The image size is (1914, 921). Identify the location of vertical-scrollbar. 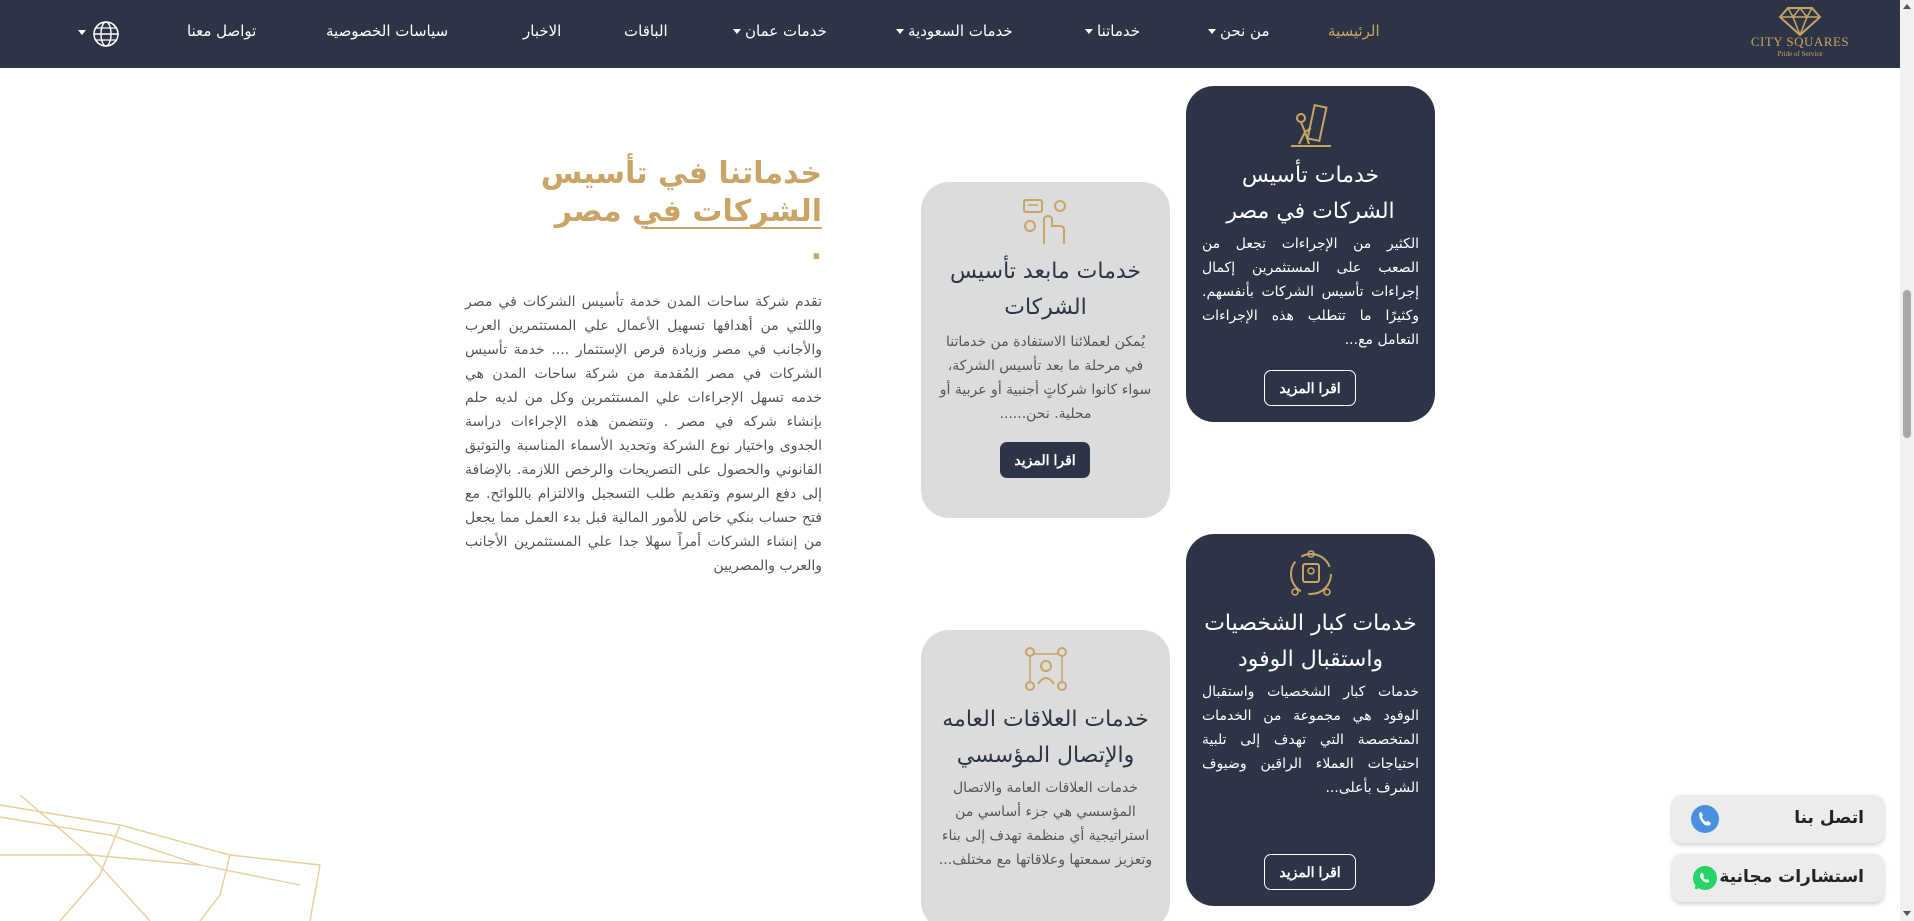
(1907, 460).